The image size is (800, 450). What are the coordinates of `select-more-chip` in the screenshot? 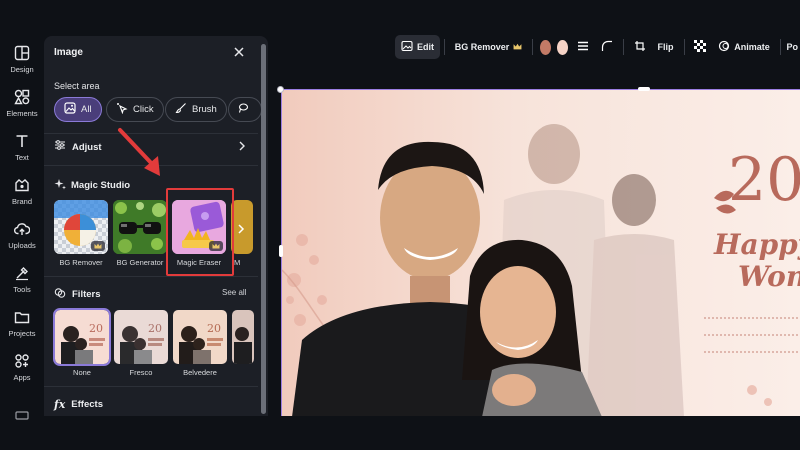 It's located at (245, 109).